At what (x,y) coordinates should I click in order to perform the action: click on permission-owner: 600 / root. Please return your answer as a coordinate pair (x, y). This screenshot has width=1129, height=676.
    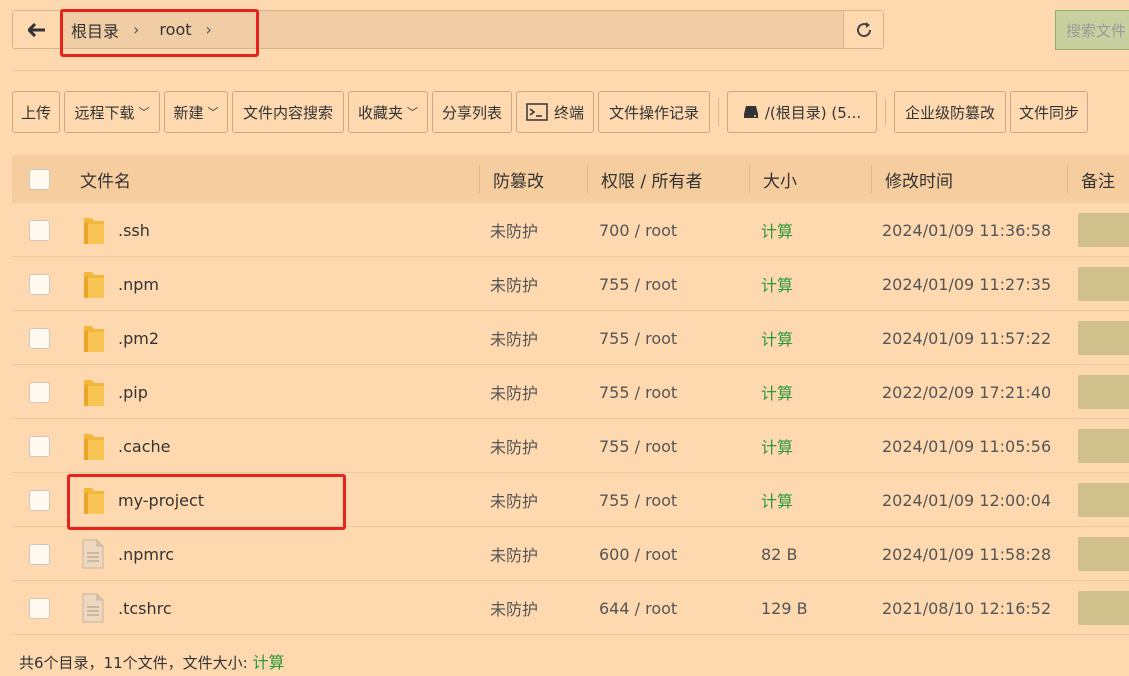
    Looking at the image, I should click on (638, 554).